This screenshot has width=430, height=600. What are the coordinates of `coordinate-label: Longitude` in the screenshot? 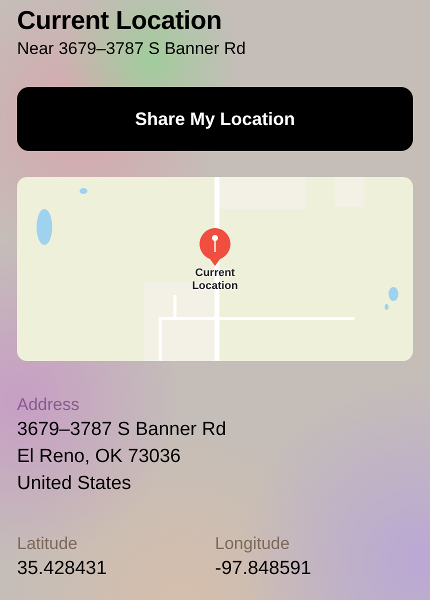 It's located at (253, 544).